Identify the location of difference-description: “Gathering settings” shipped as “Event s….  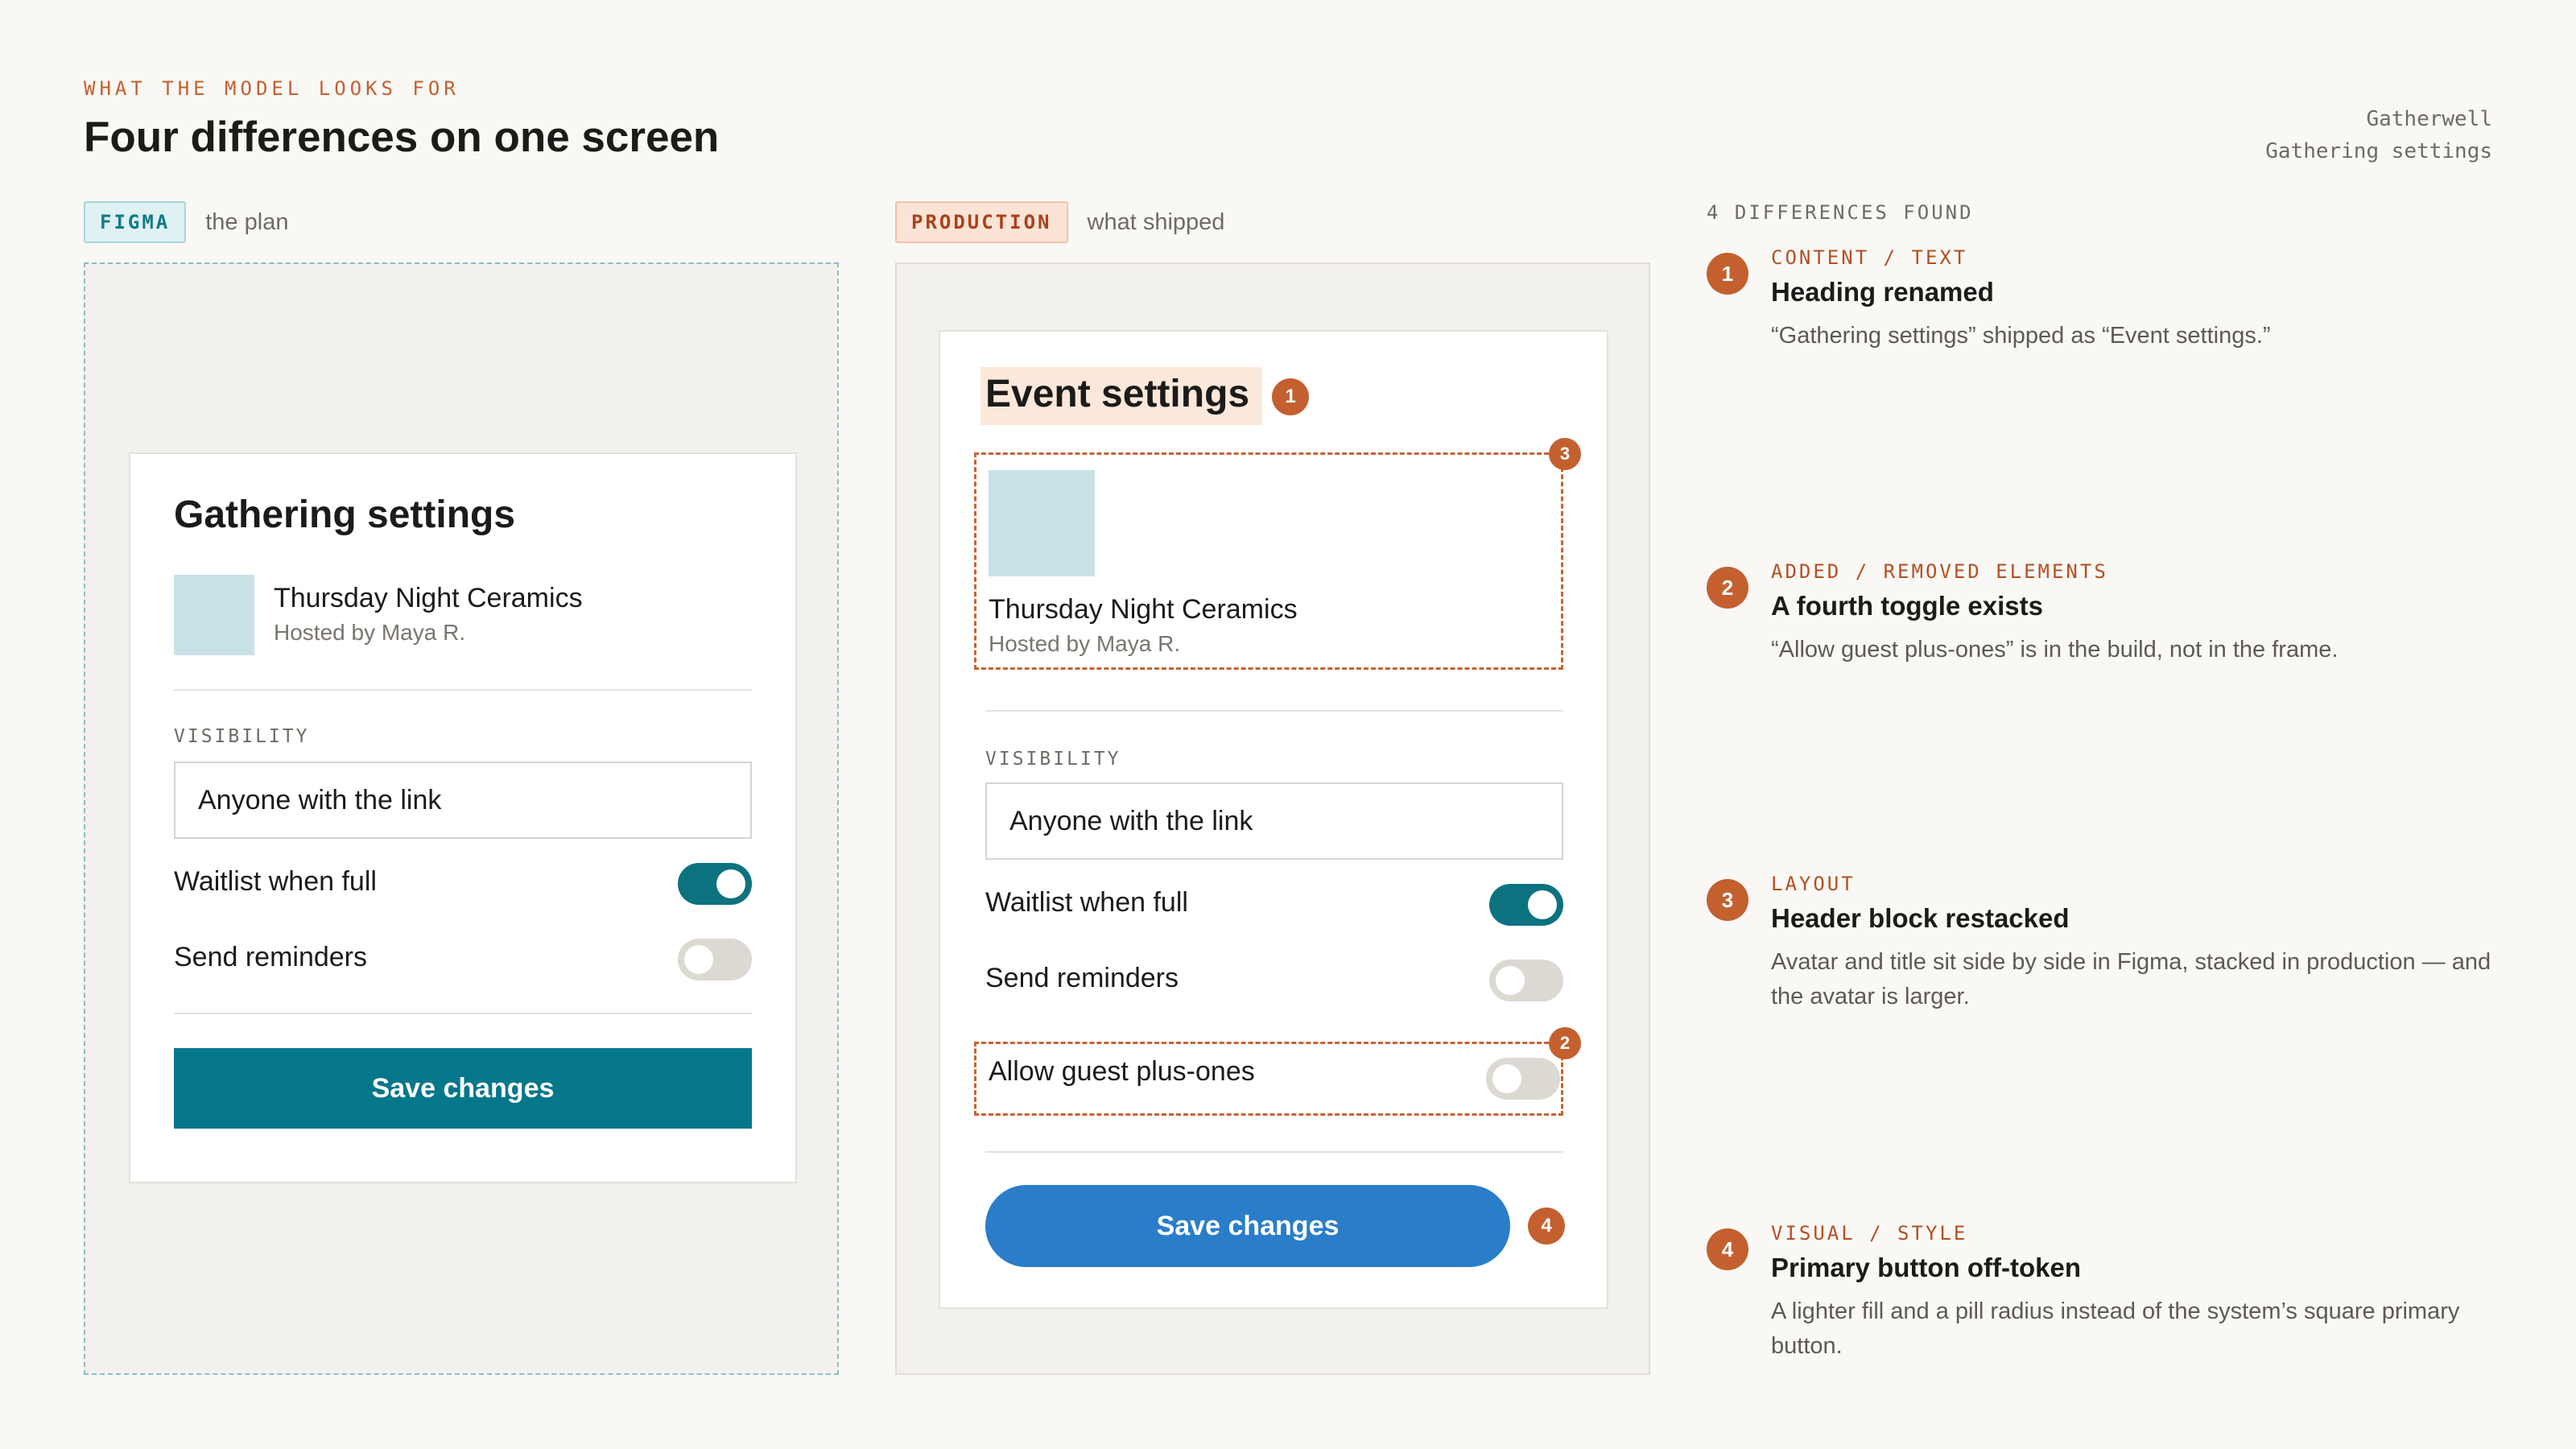
(2021, 336).